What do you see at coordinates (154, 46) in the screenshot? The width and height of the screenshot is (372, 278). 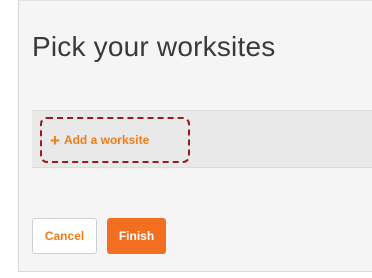 I see `dialog-title: Pick your worksites` at bounding box center [154, 46].